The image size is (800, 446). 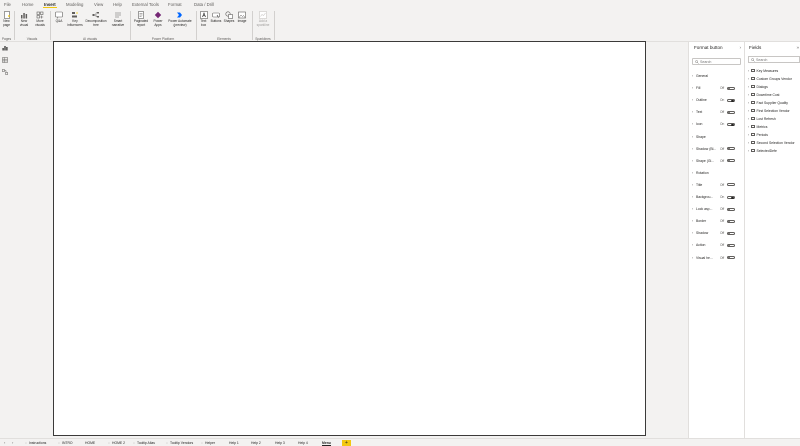 What do you see at coordinates (27, 4) in the screenshot?
I see `tab-home: Home` at bounding box center [27, 4].